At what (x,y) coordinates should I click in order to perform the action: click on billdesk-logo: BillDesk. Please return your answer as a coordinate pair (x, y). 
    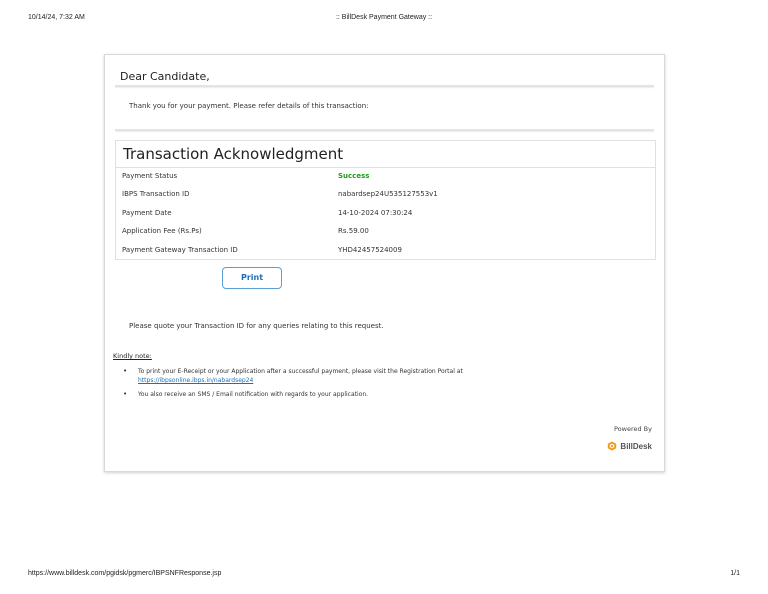
    Looking at the image, I should click on (629, 446).